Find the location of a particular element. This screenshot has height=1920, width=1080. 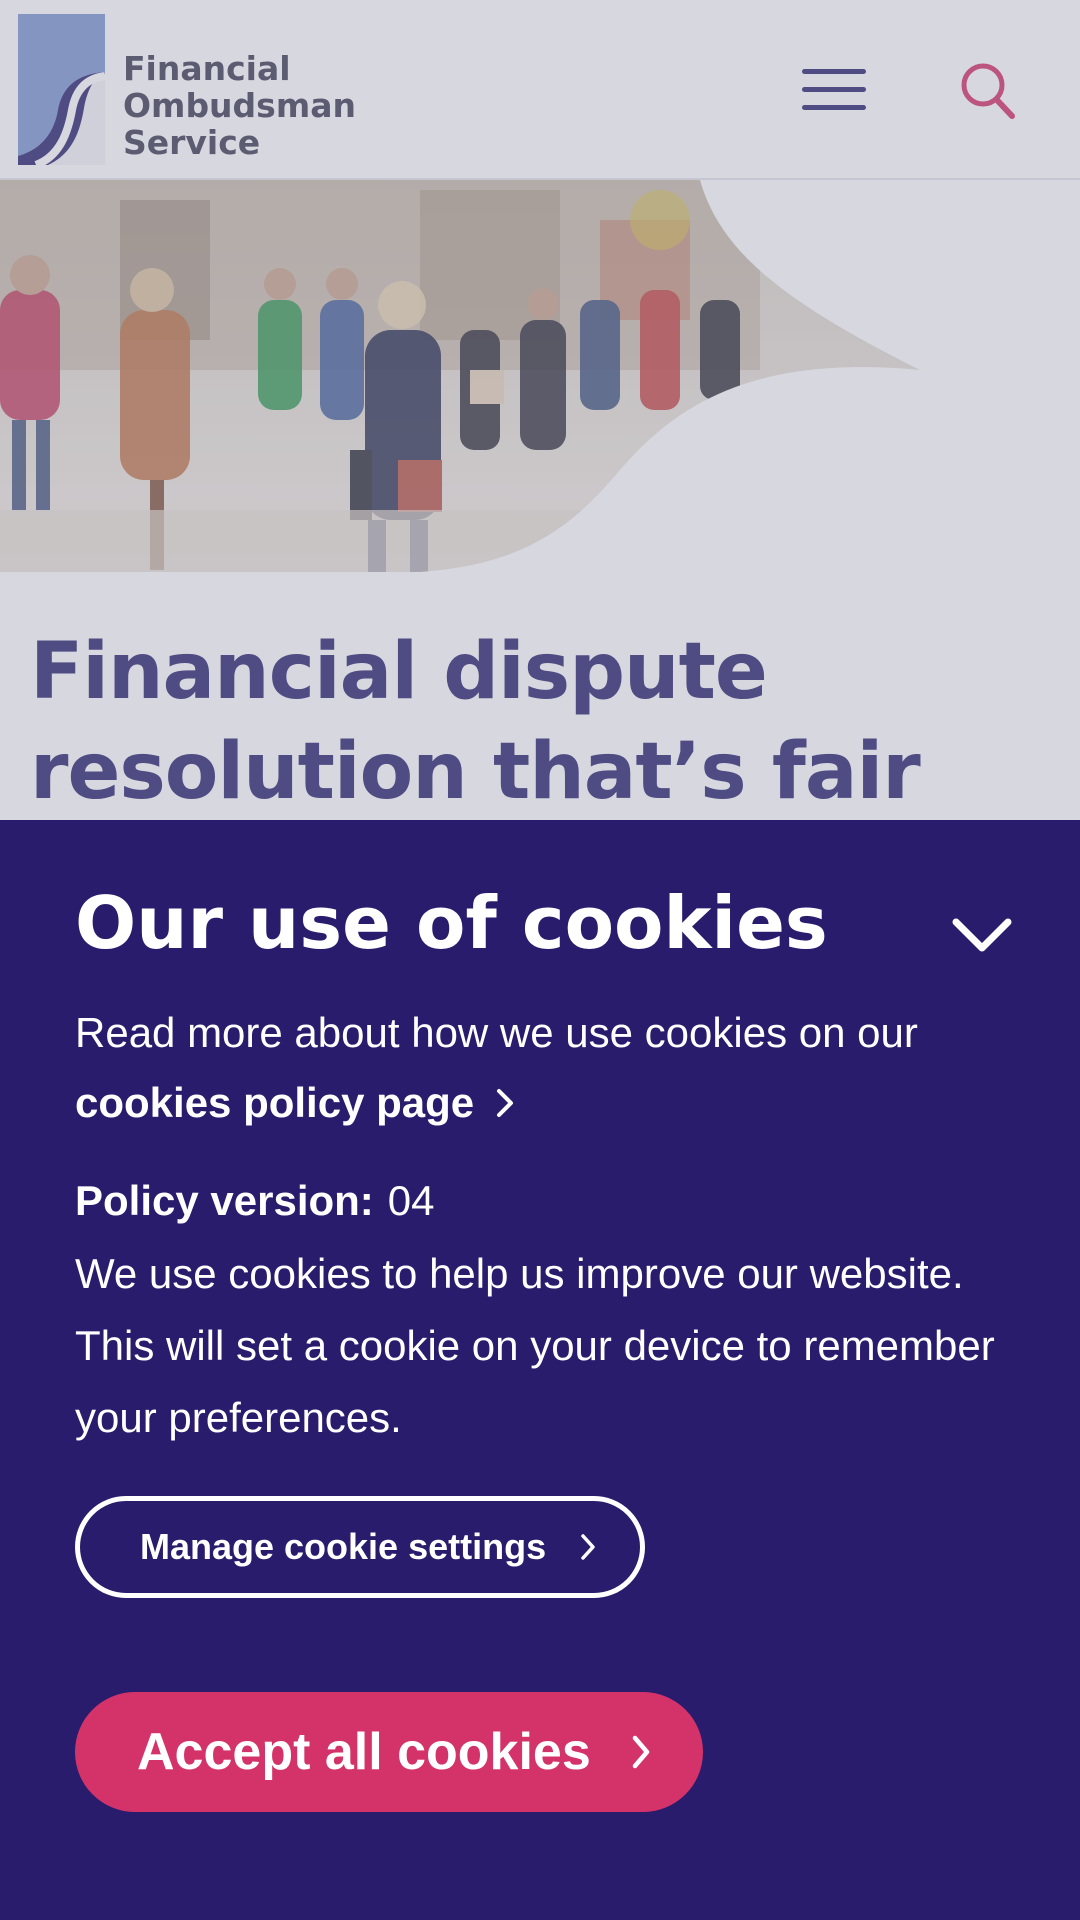

site-header: Financial Ombudsman Service is located at coordinates (540, 90).